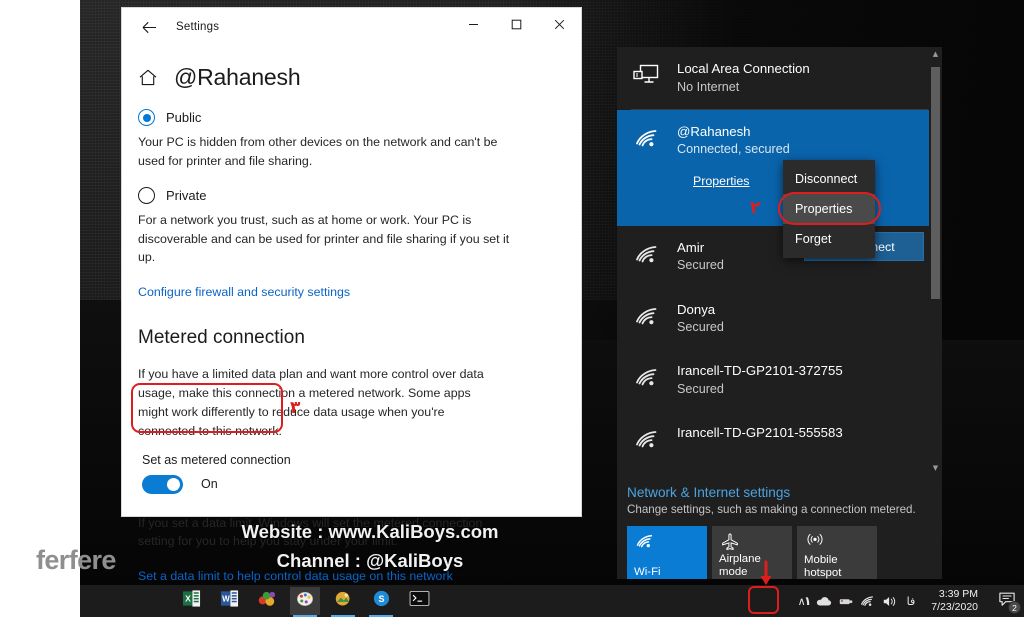 The image size is (1024, 617). I want to click on removable-device-icon, so click(846, 601).